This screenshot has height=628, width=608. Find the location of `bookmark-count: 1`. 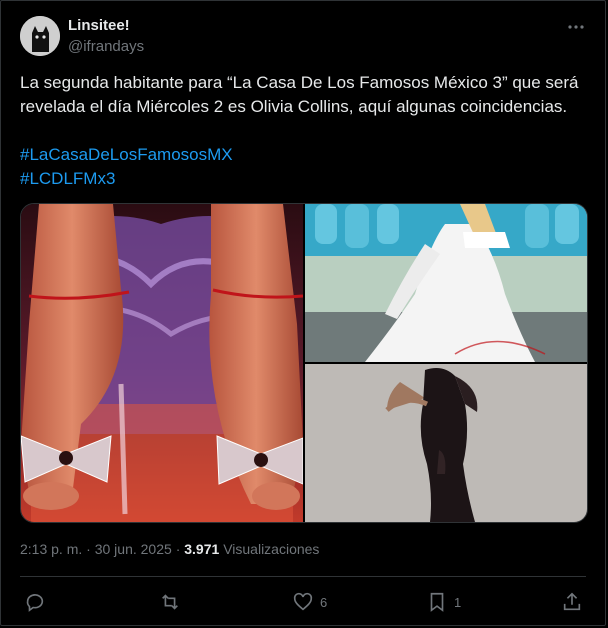

bookmark-count: 1 is located at coordinates (458, 602).